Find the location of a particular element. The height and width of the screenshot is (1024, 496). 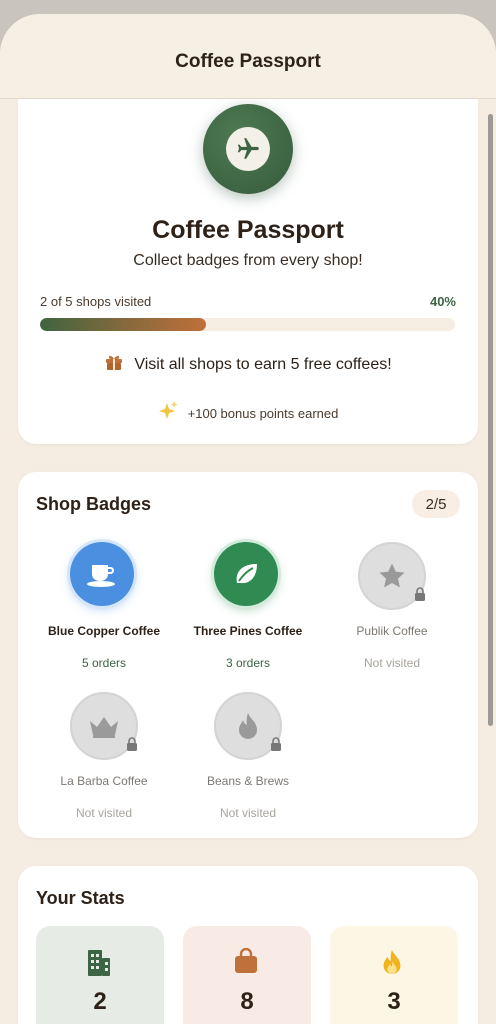

nav-title: Coffee Passport is located at coordinates (248, 61).